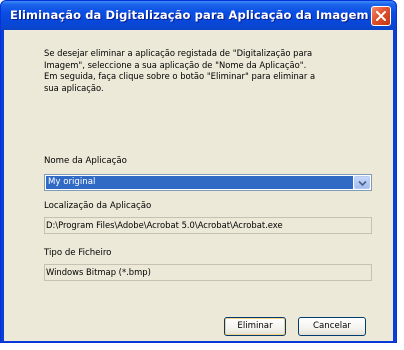  Describe the element at coordinates (98, 206) in the screenshot. I see `app-location-label: Localização da Aplicação` at that location.